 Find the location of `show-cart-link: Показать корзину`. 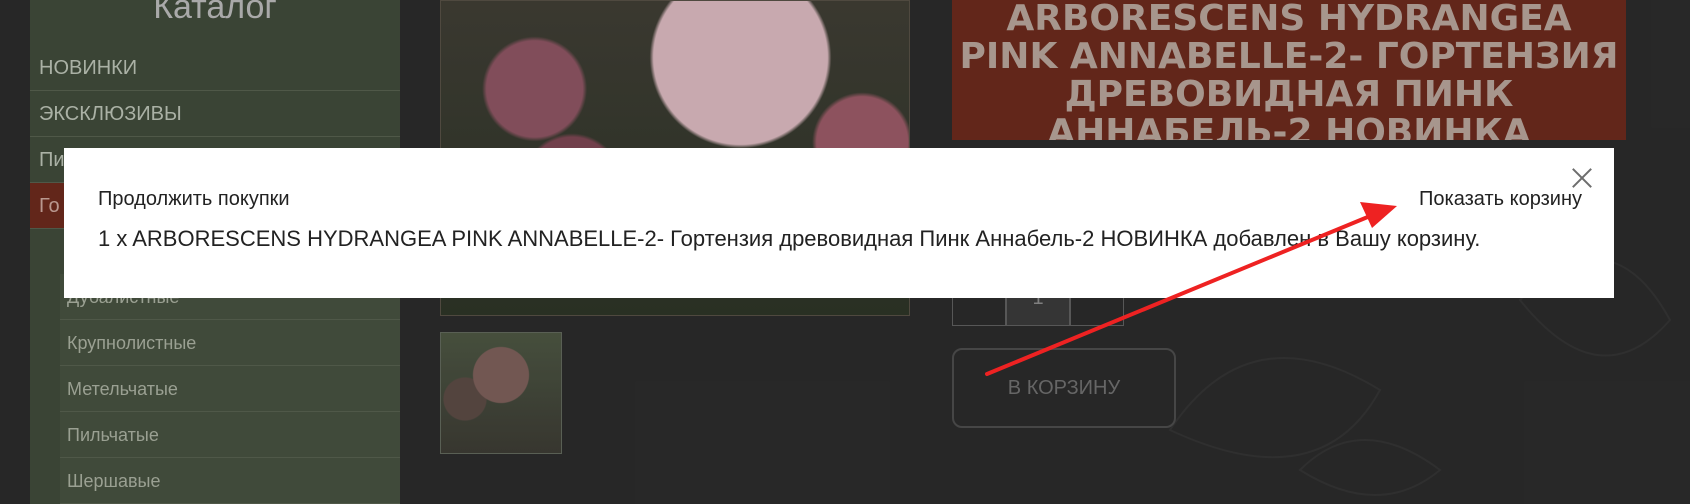

show-cart-link: Показать корзину is located at coordinates (1500, 199).